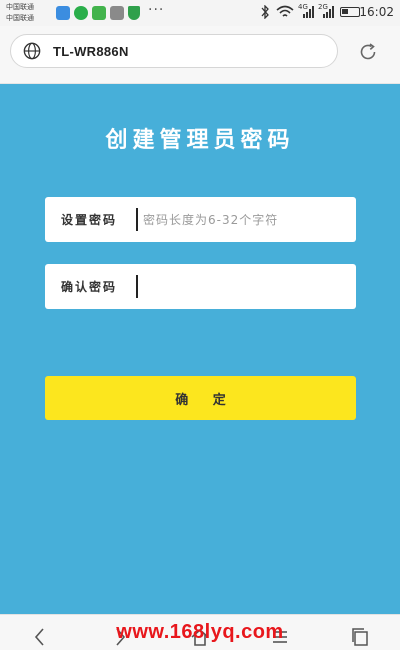 Image resolution: width=400 pixels, height=650 pixels. What do you see at coordinates (245, 219) in the screenshot?
I see `set-password-input` at bounding box center [245, 219].